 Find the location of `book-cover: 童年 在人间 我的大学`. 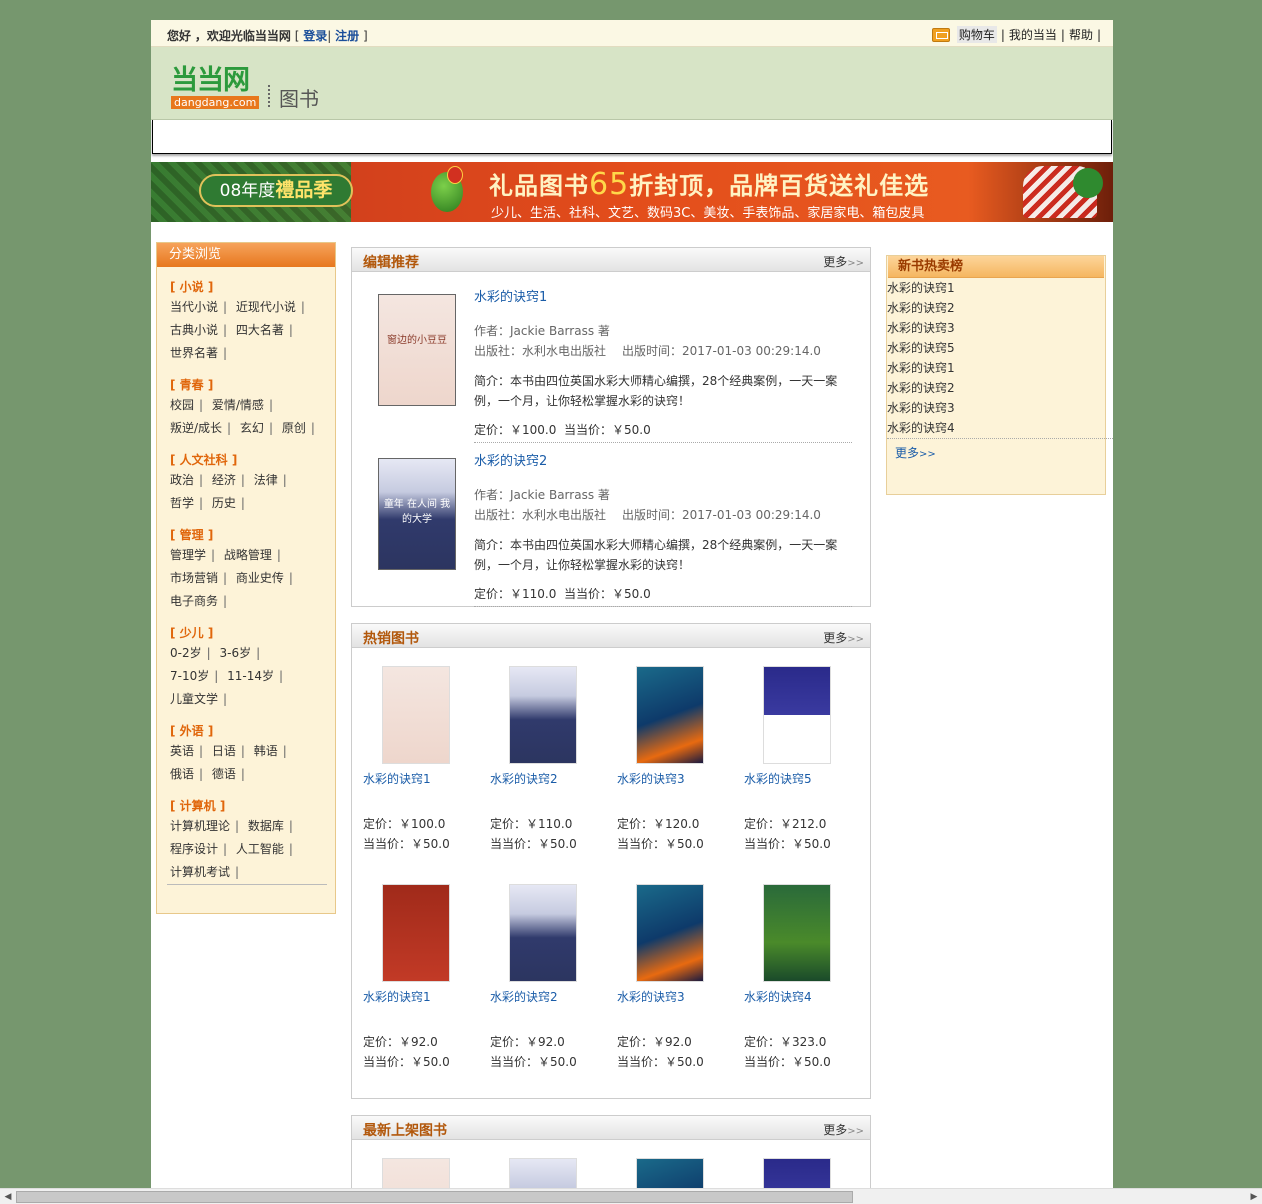

book-cover: 童年 在人间 我的大学 is located at coordinates (417, 514).